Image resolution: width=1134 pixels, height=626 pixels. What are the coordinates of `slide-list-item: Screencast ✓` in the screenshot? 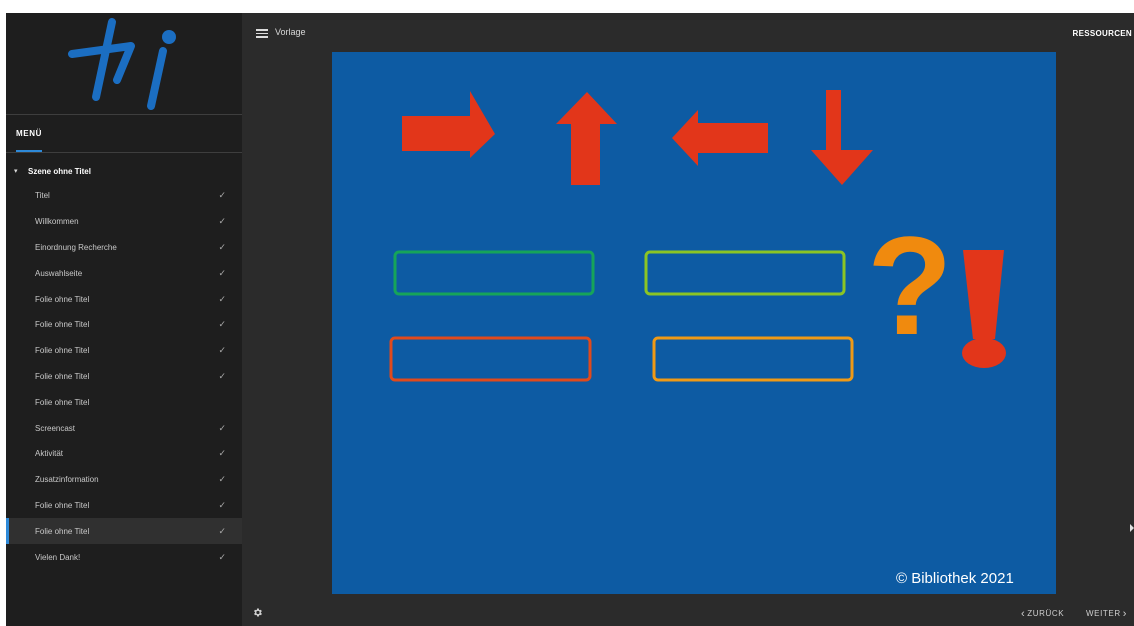 It's located at (124, 428).